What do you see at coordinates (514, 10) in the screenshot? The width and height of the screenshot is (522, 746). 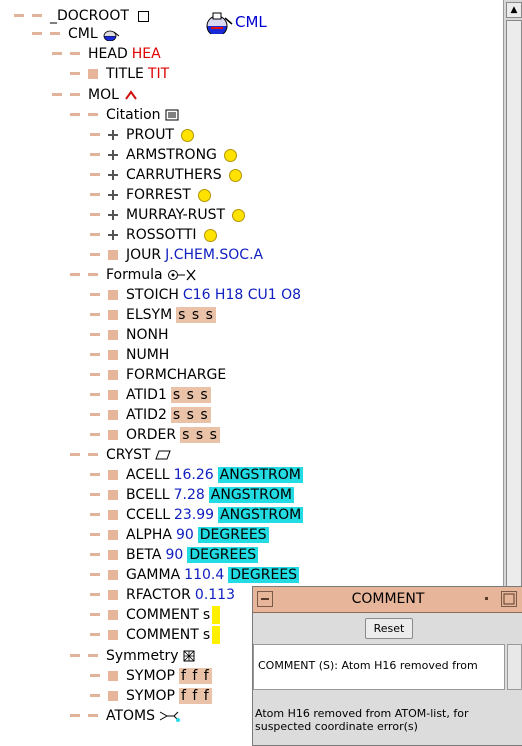 I see `scroll-up-arrow-icon: ▲` at bounding box center [514, 10].